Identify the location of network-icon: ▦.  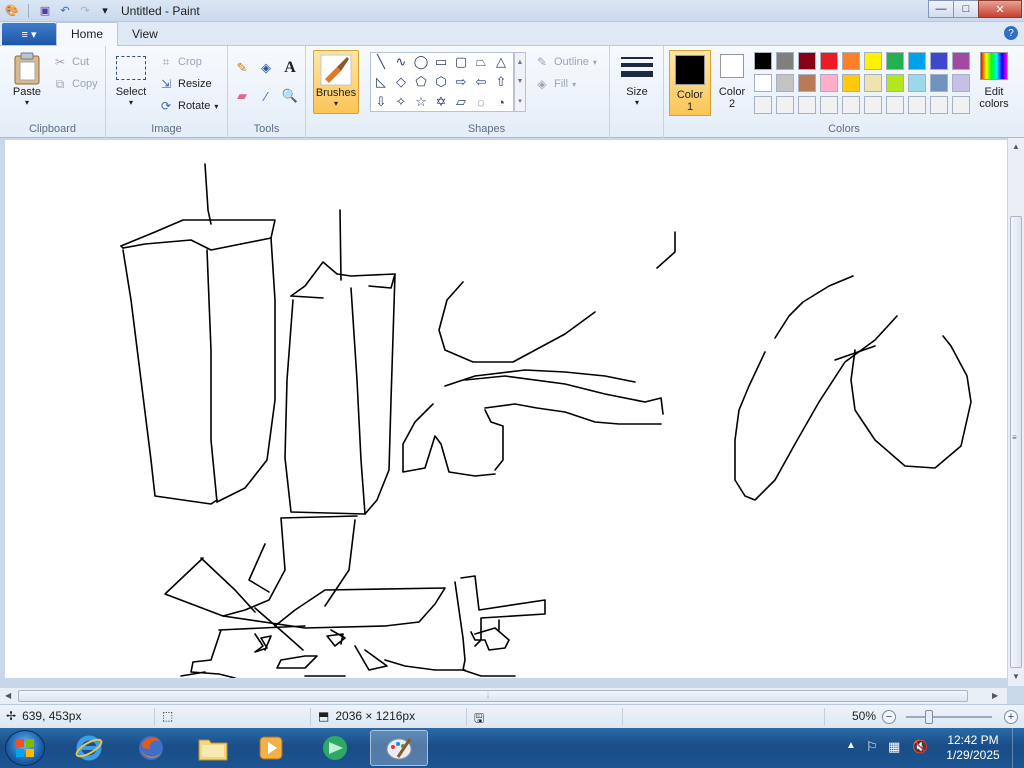
(894, 747).